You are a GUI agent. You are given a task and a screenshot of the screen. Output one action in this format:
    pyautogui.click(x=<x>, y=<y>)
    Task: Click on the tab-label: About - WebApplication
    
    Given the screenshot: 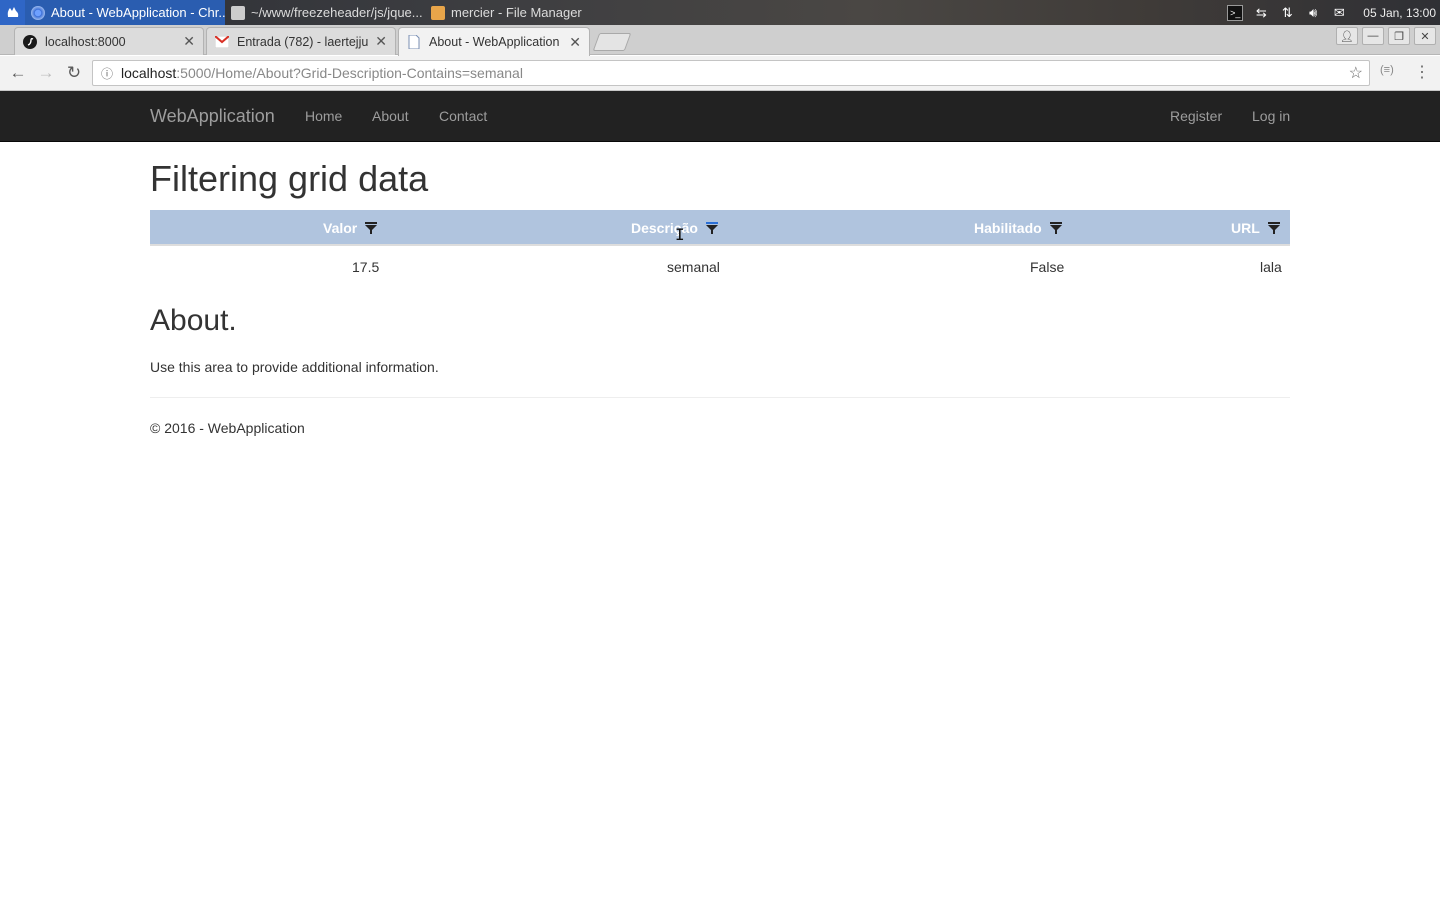 What is the action you would take?
    pyautogui.click(x=494, y=42)
    